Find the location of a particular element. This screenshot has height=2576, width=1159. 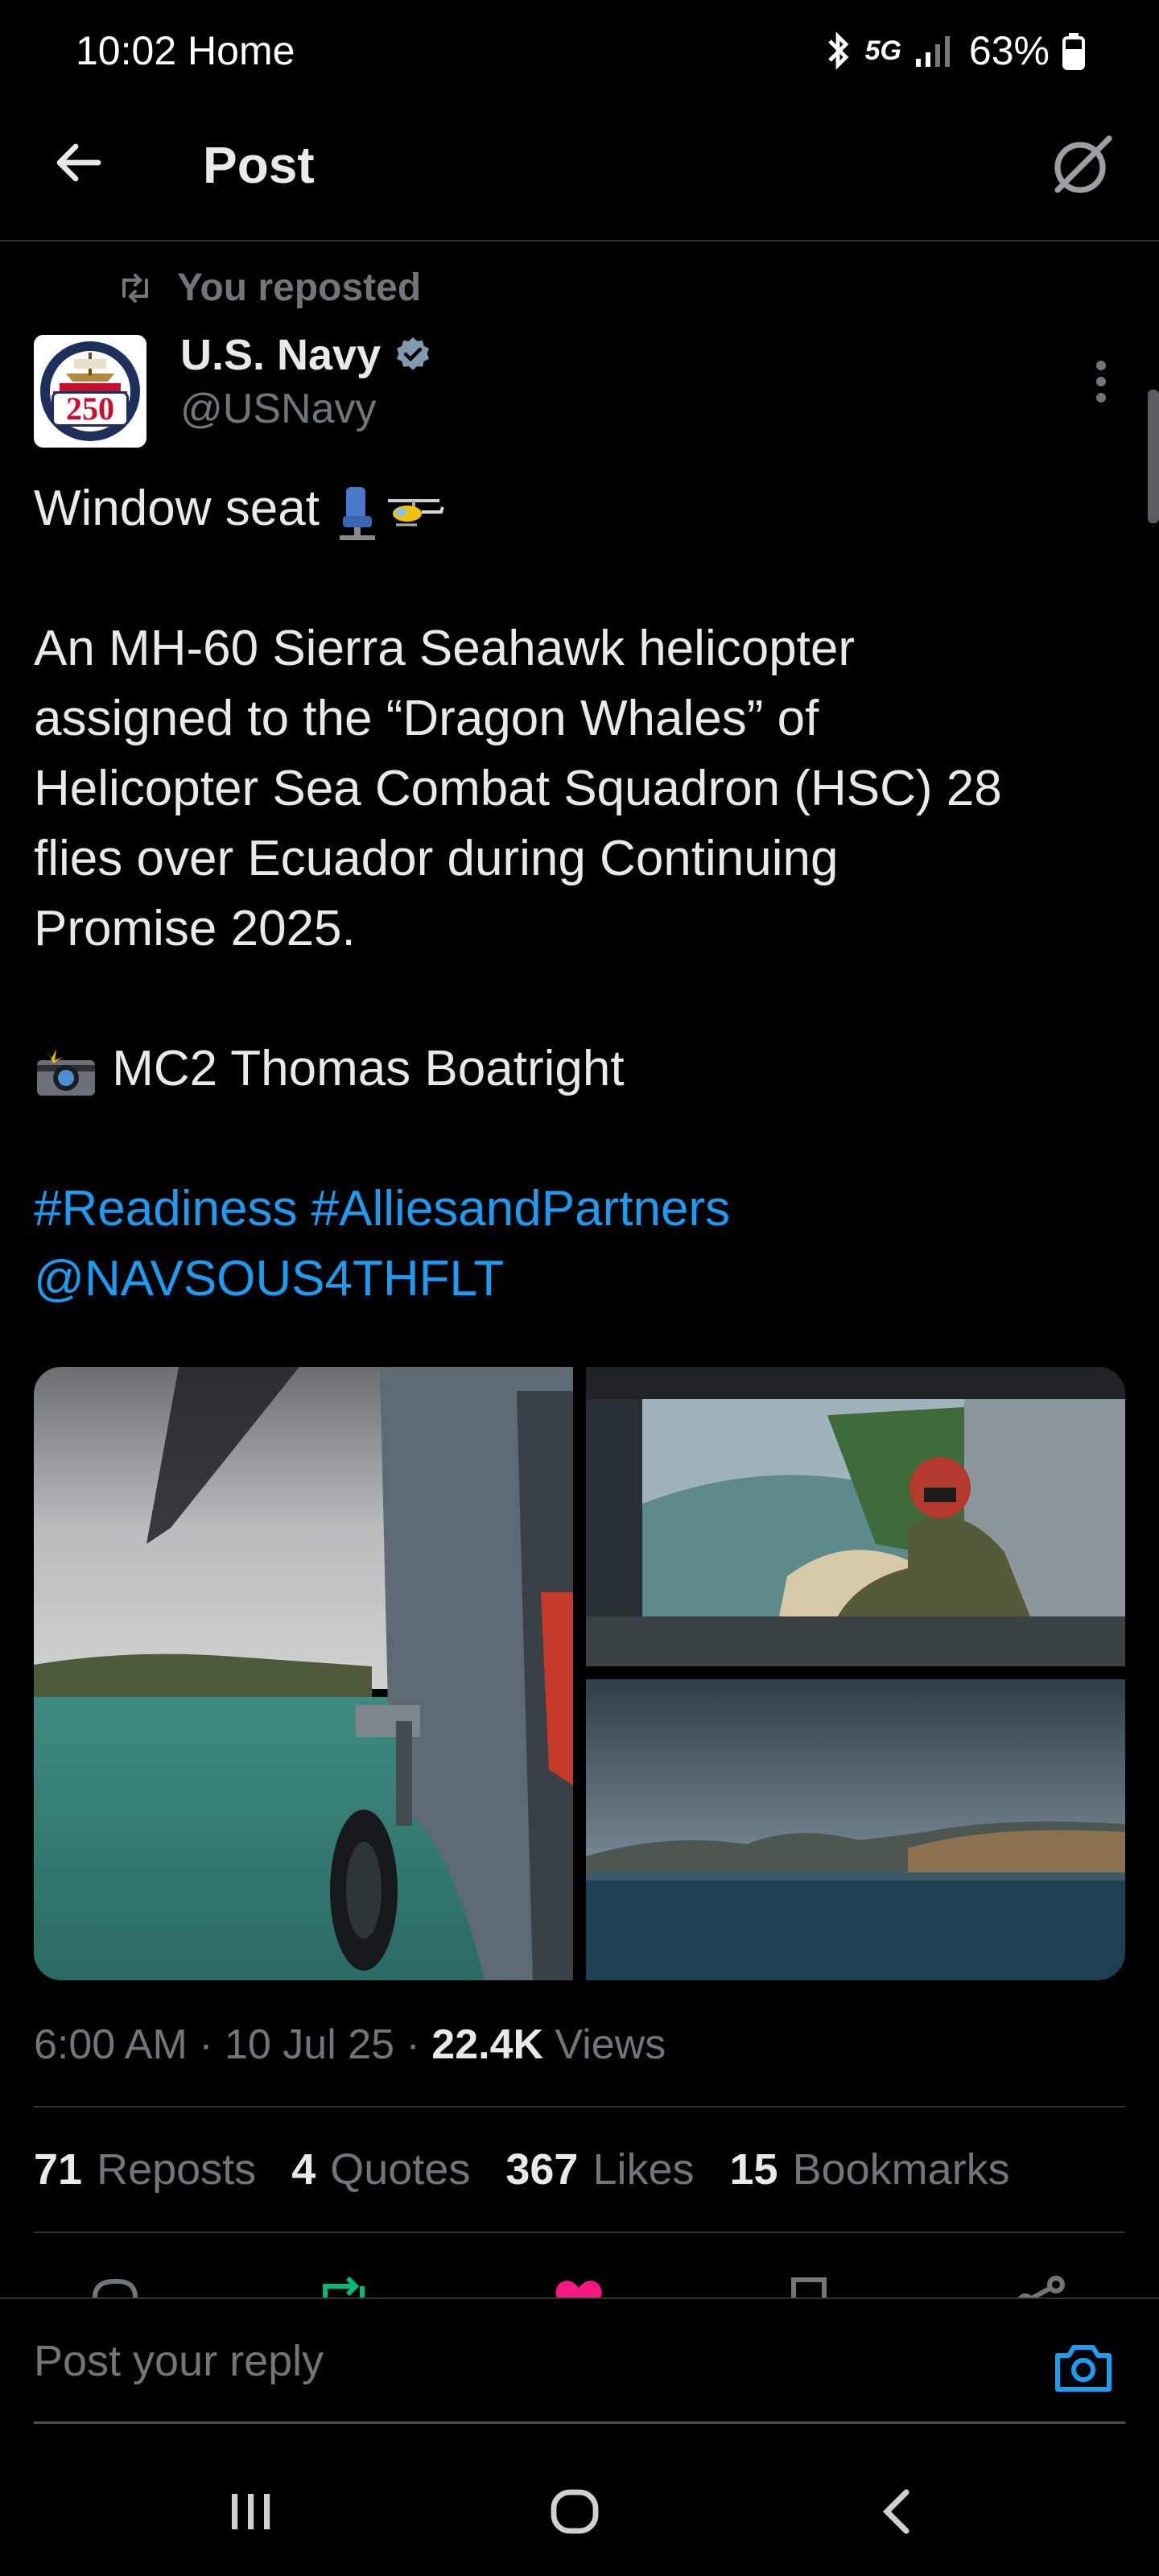

battery-icon is located at coordinates (1073, 51).